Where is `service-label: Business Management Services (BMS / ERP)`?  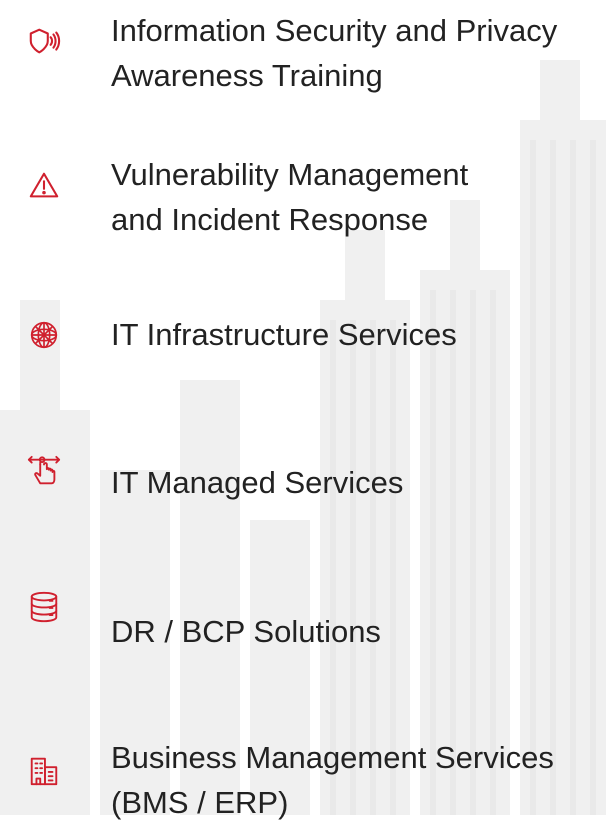
service-label: Business Management Services (BMS / ERP) is located at coordinates (332, 780).